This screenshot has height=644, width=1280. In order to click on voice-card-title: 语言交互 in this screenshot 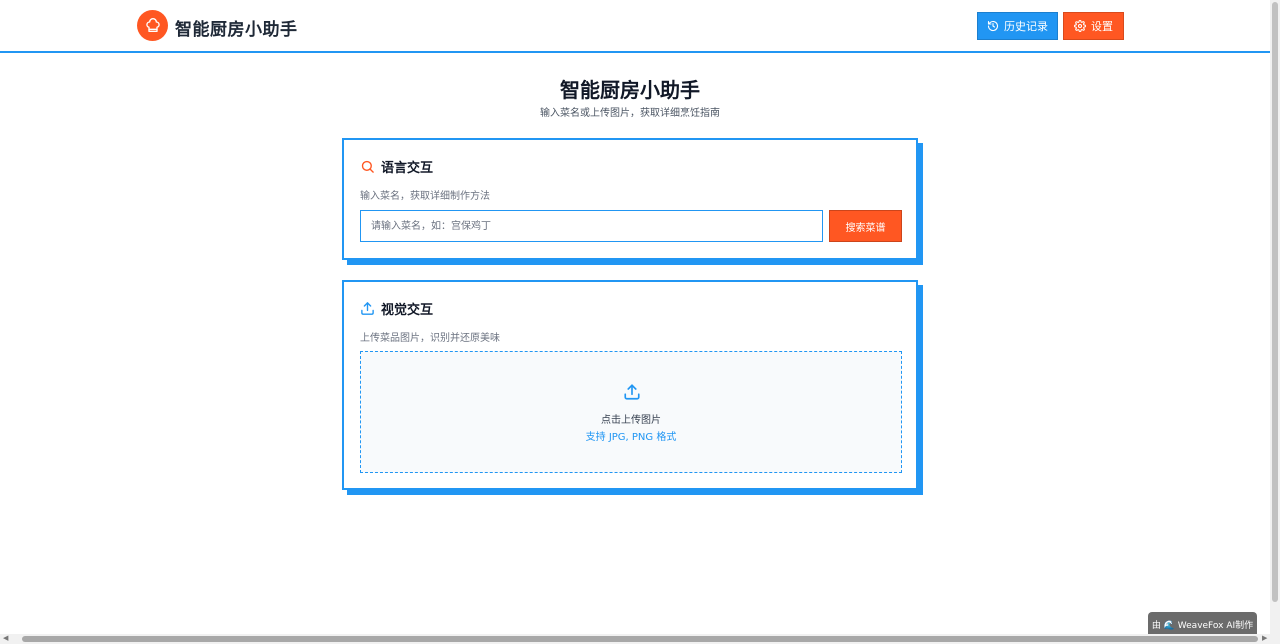, I will do `click(407, 168)`.